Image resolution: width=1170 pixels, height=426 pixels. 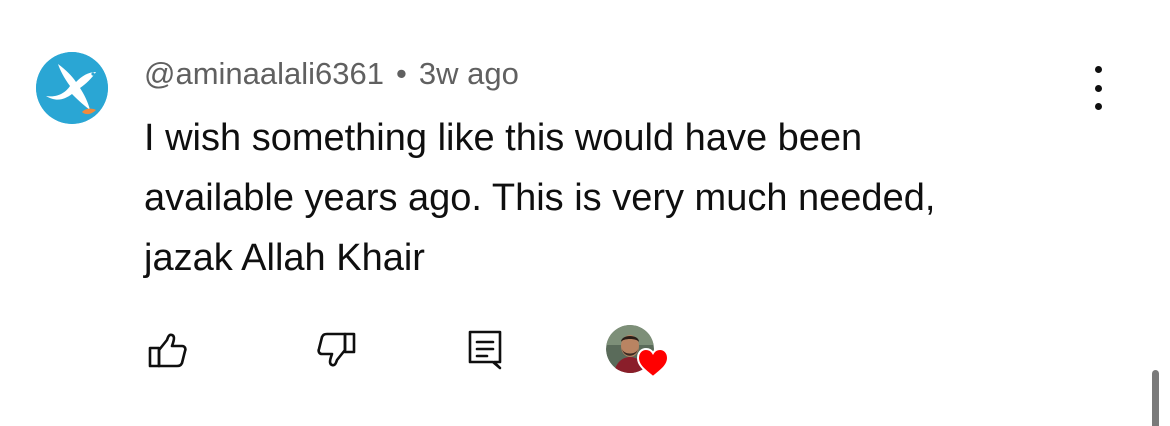 I want to click on thumbs-up-icon, so click(x=167, y=350).